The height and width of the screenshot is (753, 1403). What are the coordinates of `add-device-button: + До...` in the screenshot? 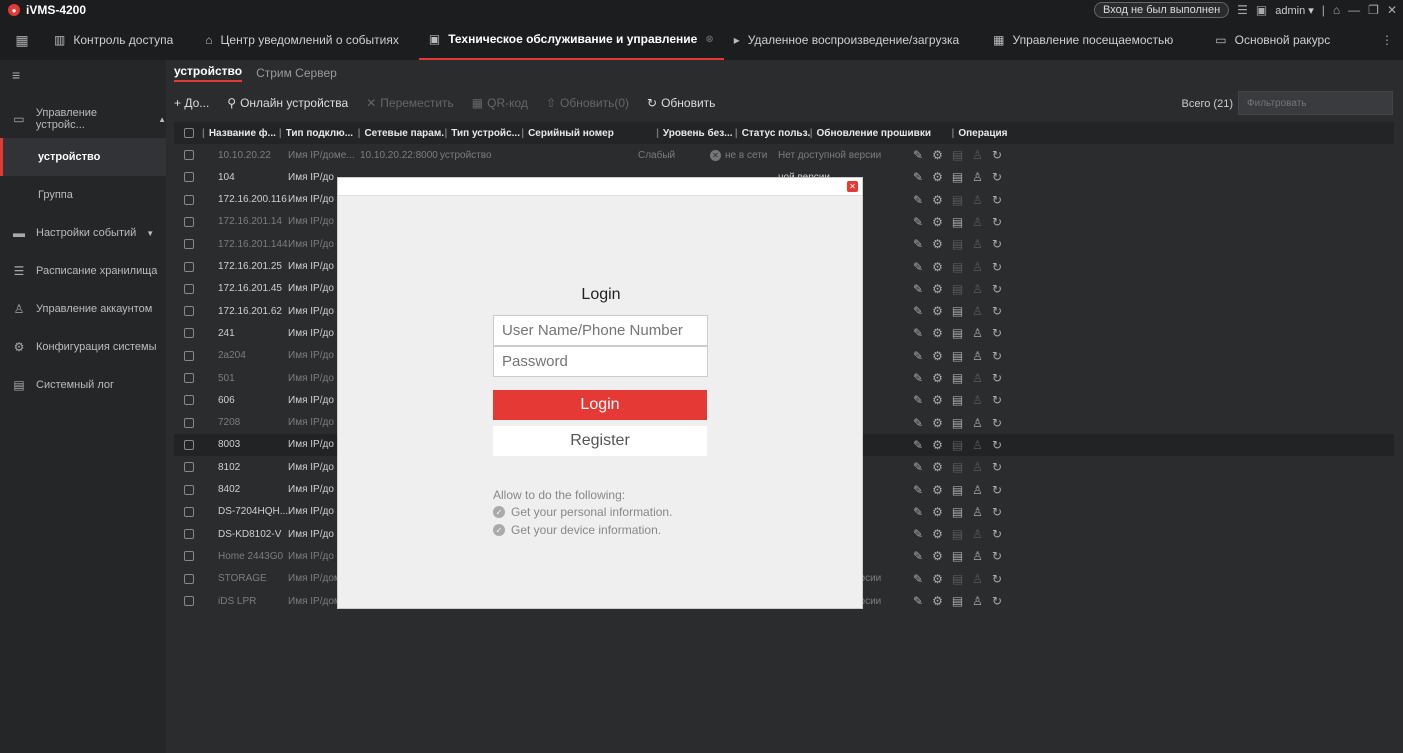 It's located at (191, 103).